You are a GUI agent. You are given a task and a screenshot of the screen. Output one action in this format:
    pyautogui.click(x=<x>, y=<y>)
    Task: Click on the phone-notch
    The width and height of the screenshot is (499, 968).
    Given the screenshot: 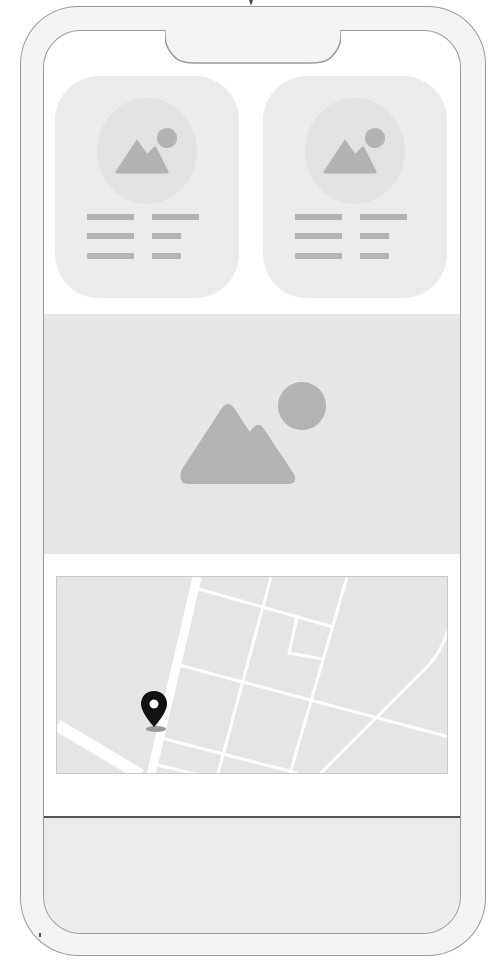 What is the action you would take?
    pyautogui.click(x=253, y=46)
    